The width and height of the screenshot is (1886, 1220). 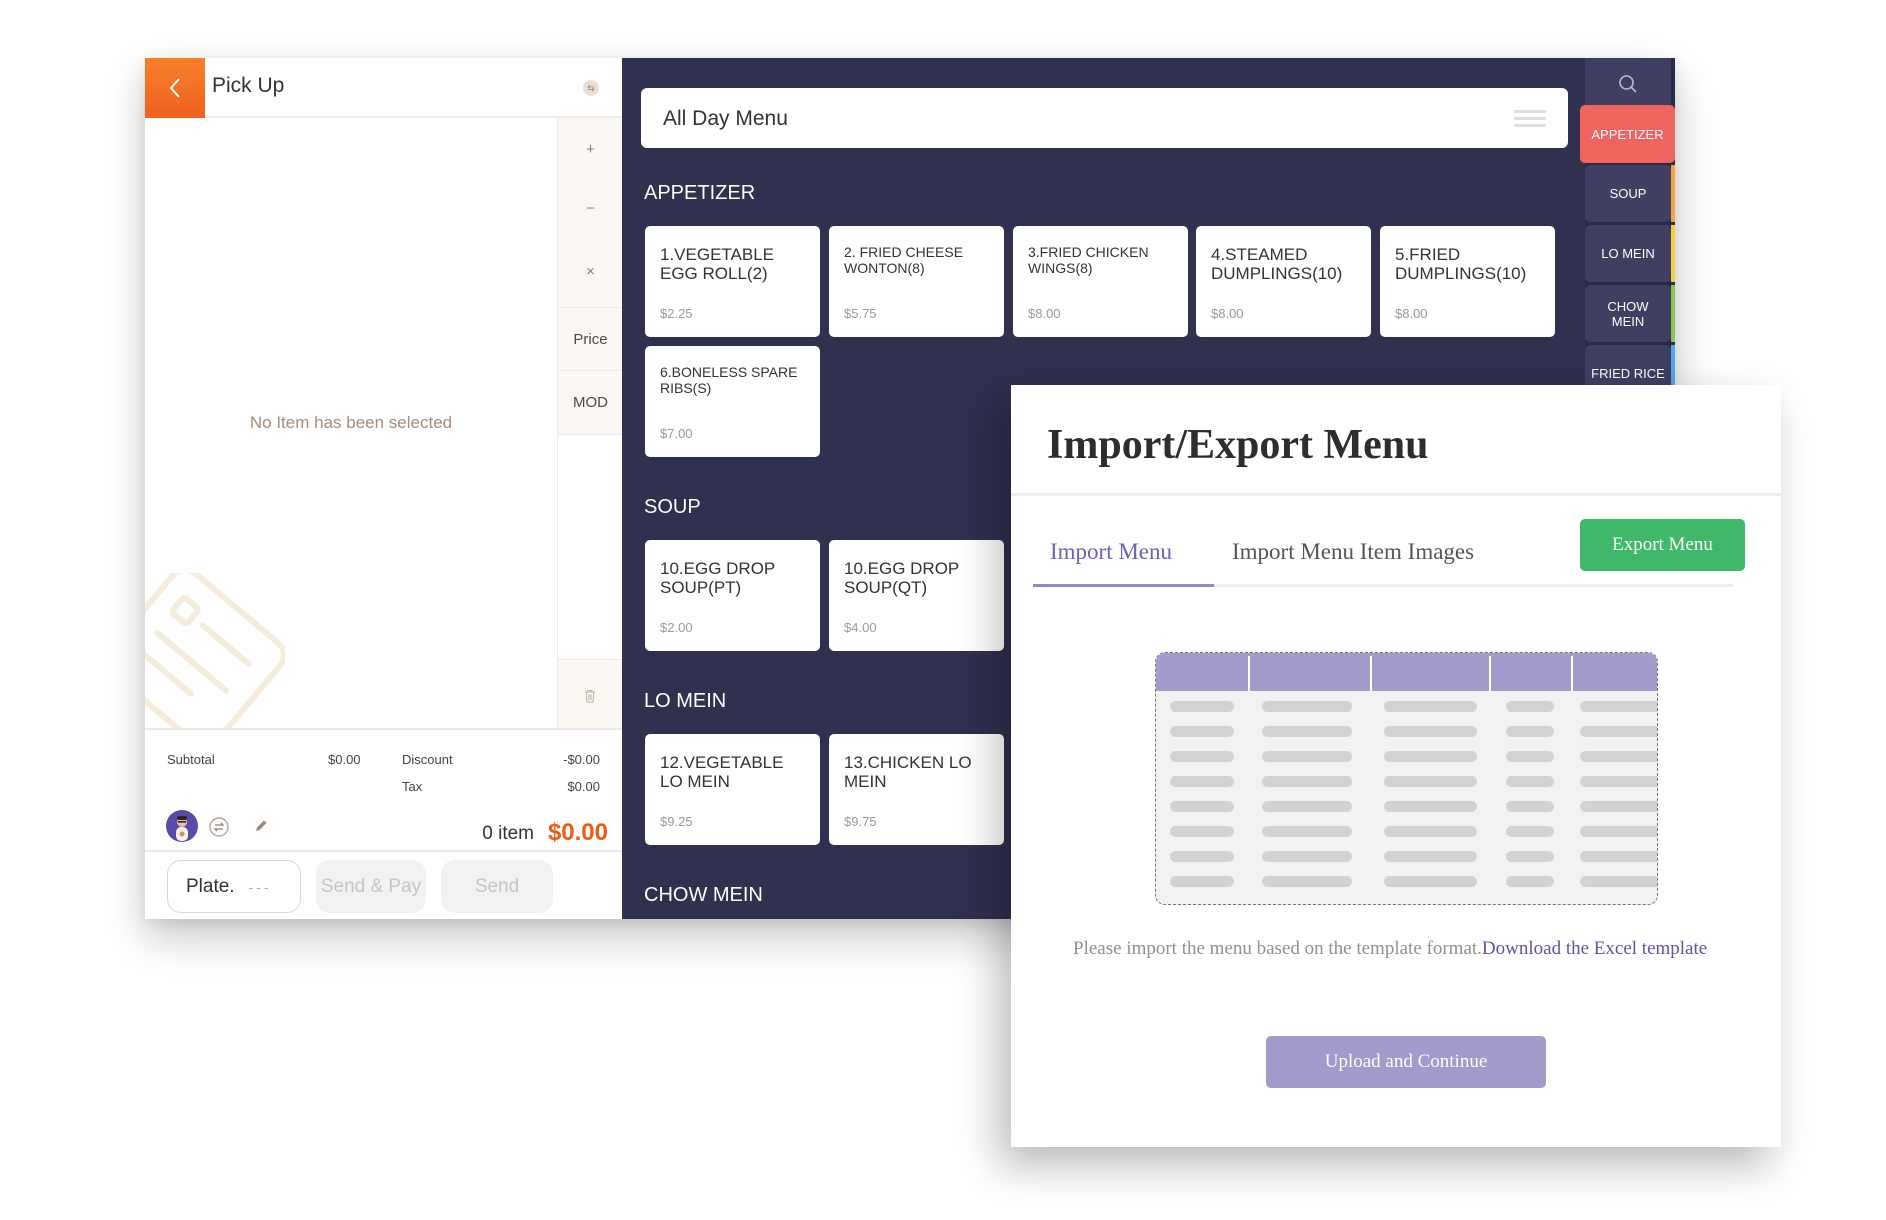 I want to click on menu-item-card: 4.STEAMED DUMPLINGS(10) $8.00, so click(x=1283, y=281).